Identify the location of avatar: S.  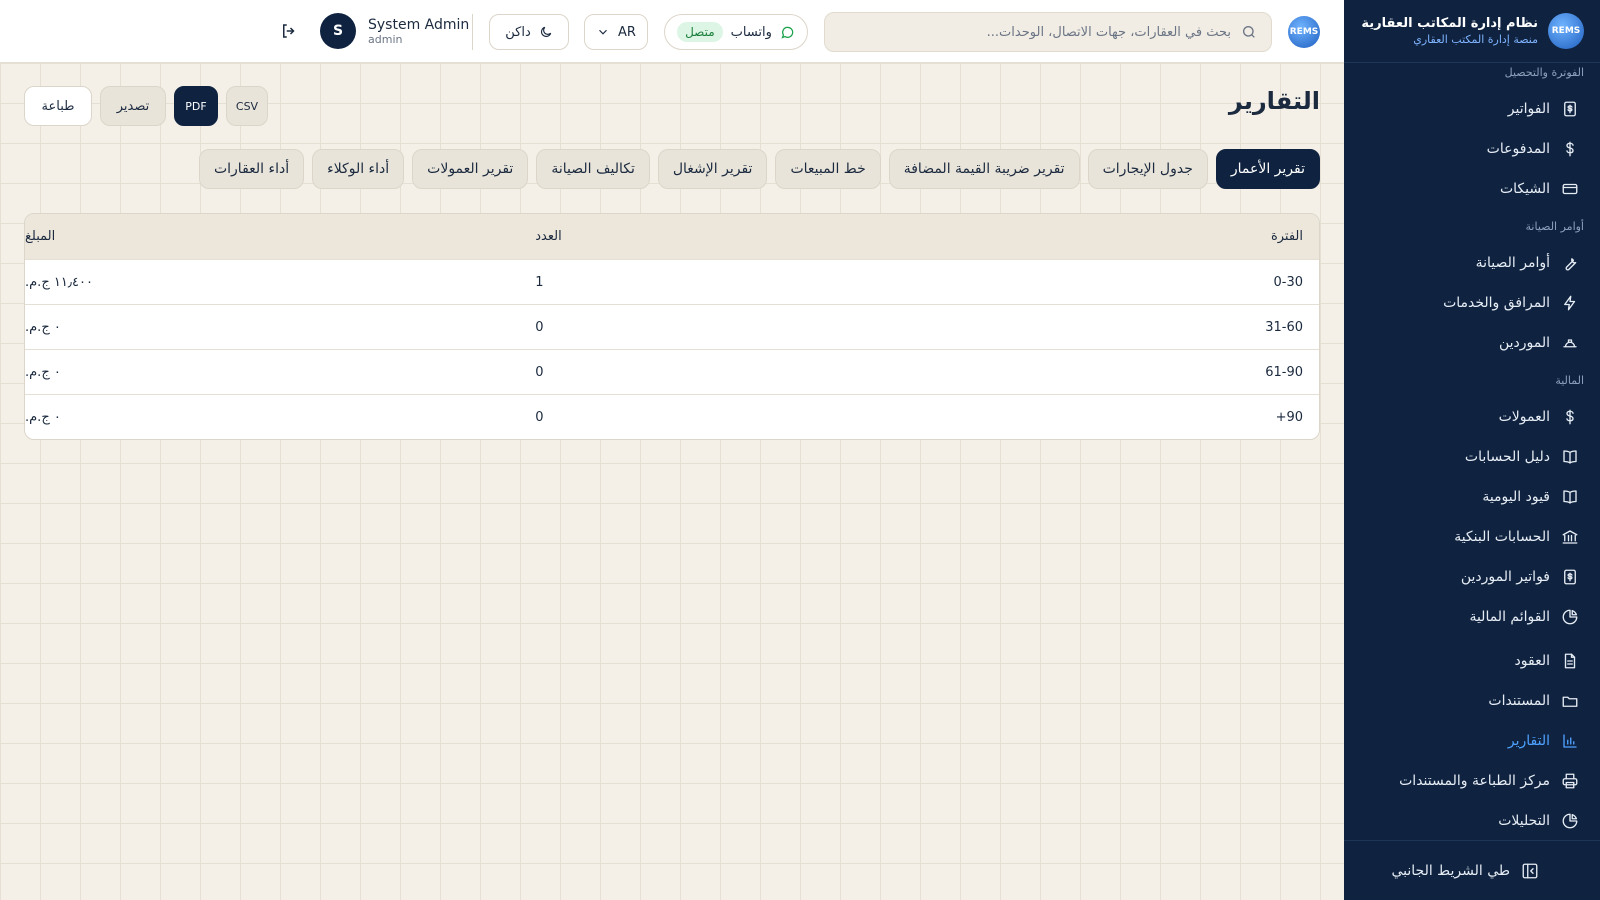
(338, 31).